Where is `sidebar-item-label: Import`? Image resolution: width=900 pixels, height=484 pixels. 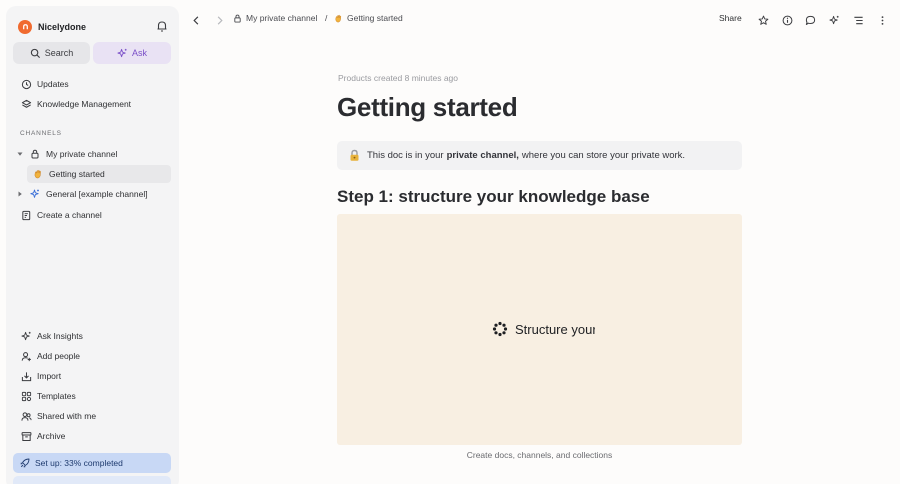
sidebar-item-label: Import is located at coordinates (49, 376).